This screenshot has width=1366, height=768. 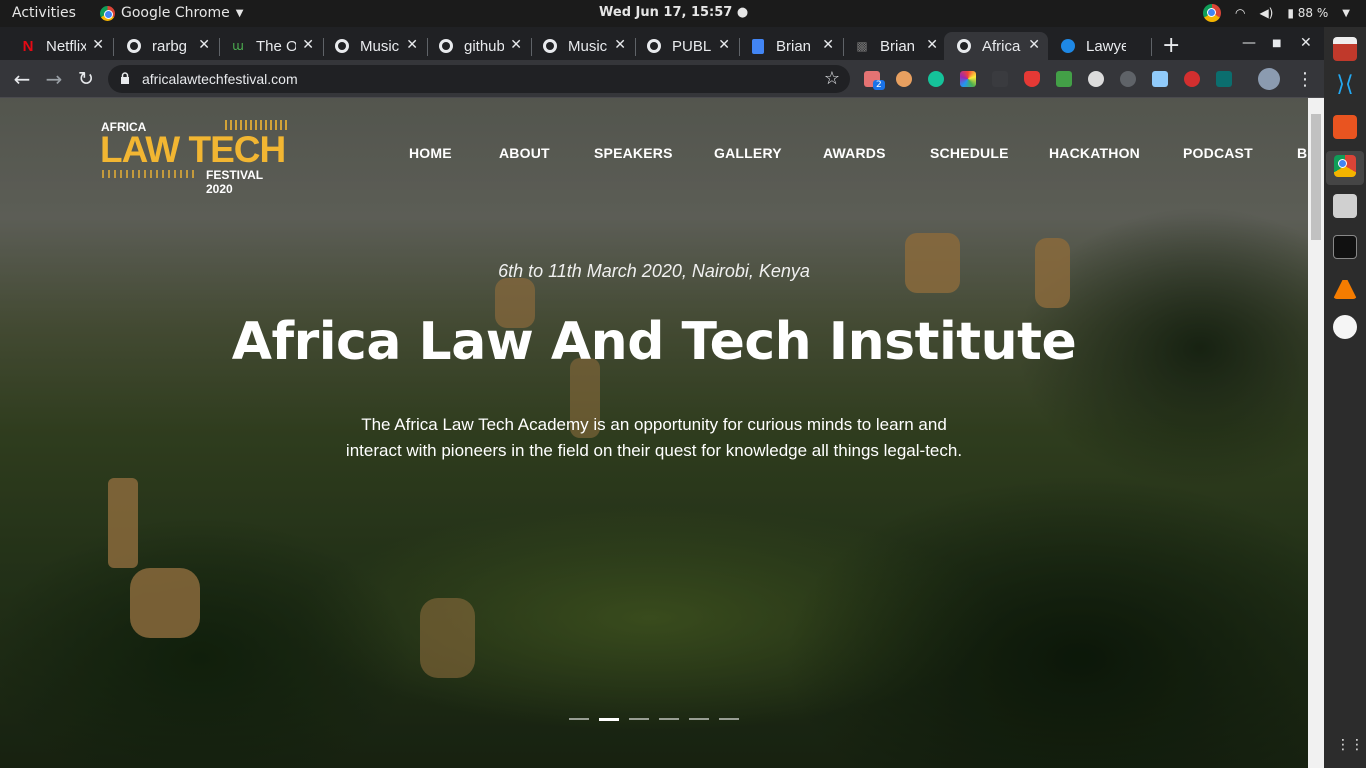 I want to click on app-name: Google Chrome, so click(x=175, y=13).